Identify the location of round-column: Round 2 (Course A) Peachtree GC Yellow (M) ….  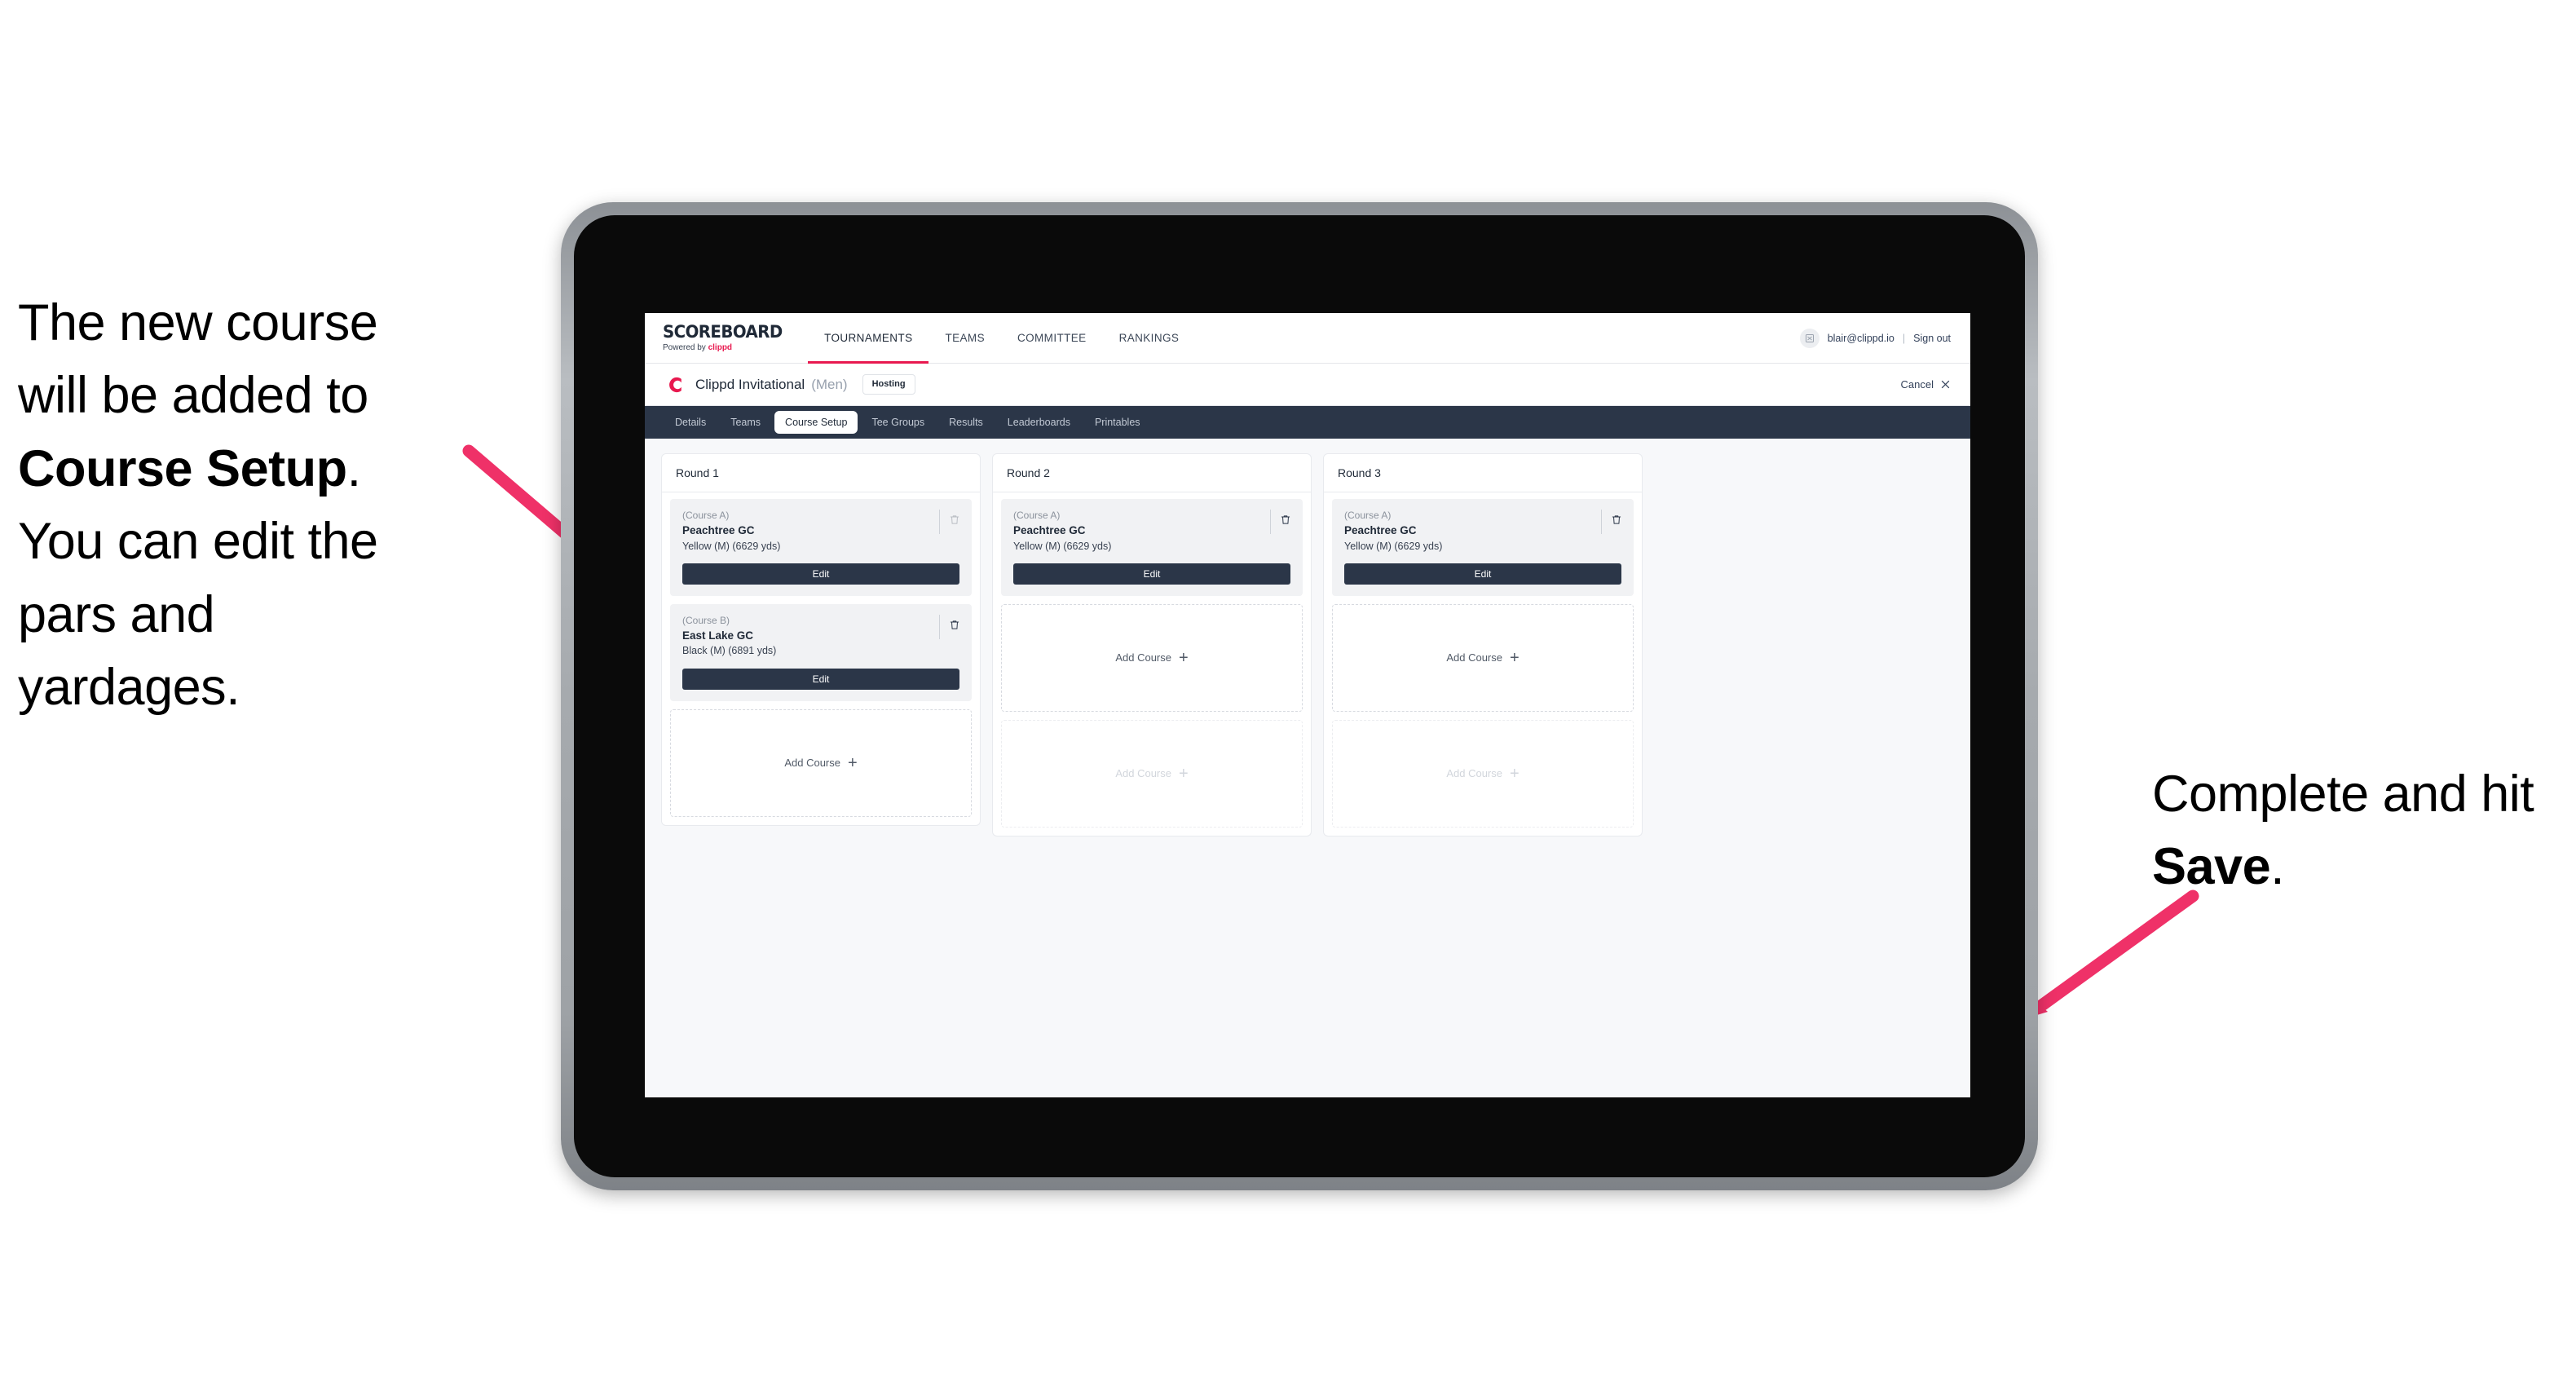
(1152, 645).